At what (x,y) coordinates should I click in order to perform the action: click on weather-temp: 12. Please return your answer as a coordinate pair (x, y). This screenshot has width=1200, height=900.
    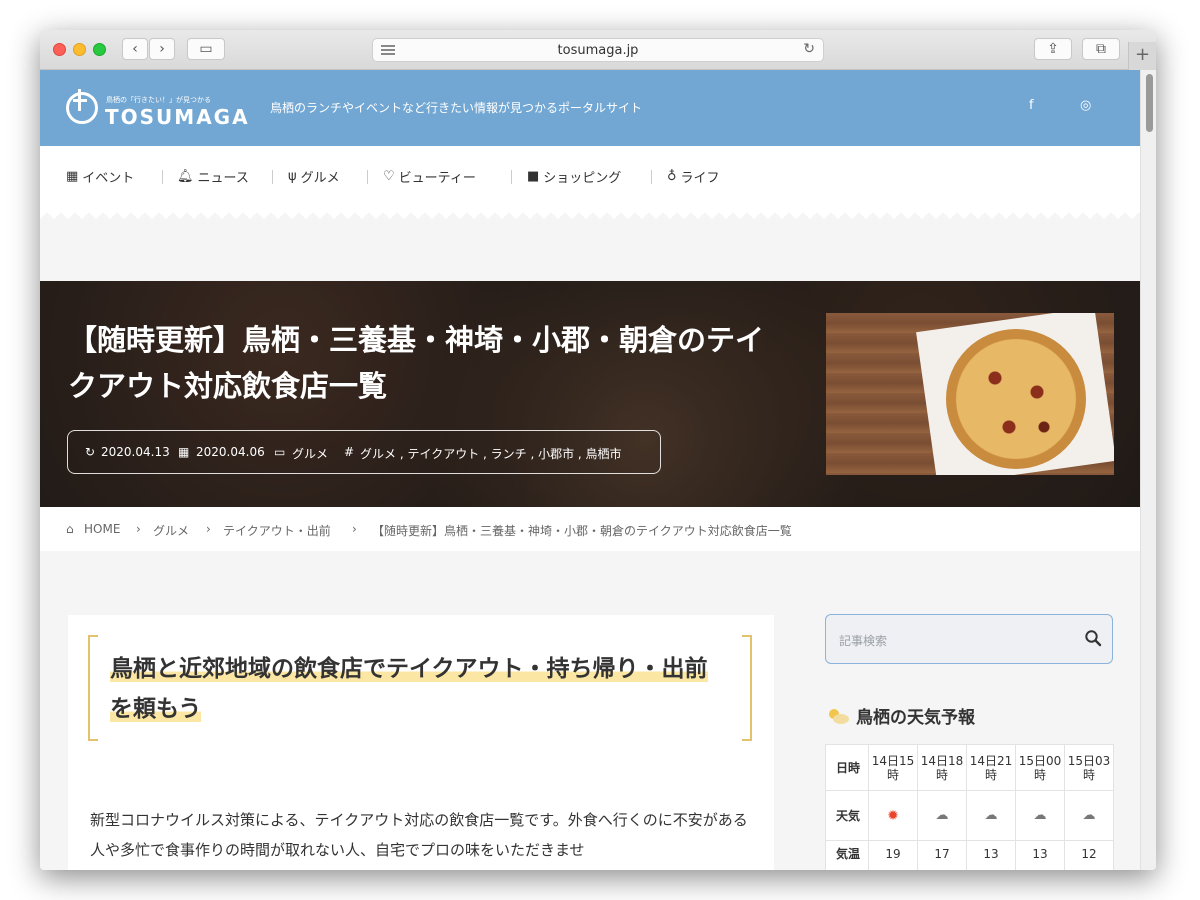
    Looking at the image, I should click on (1089, 855).